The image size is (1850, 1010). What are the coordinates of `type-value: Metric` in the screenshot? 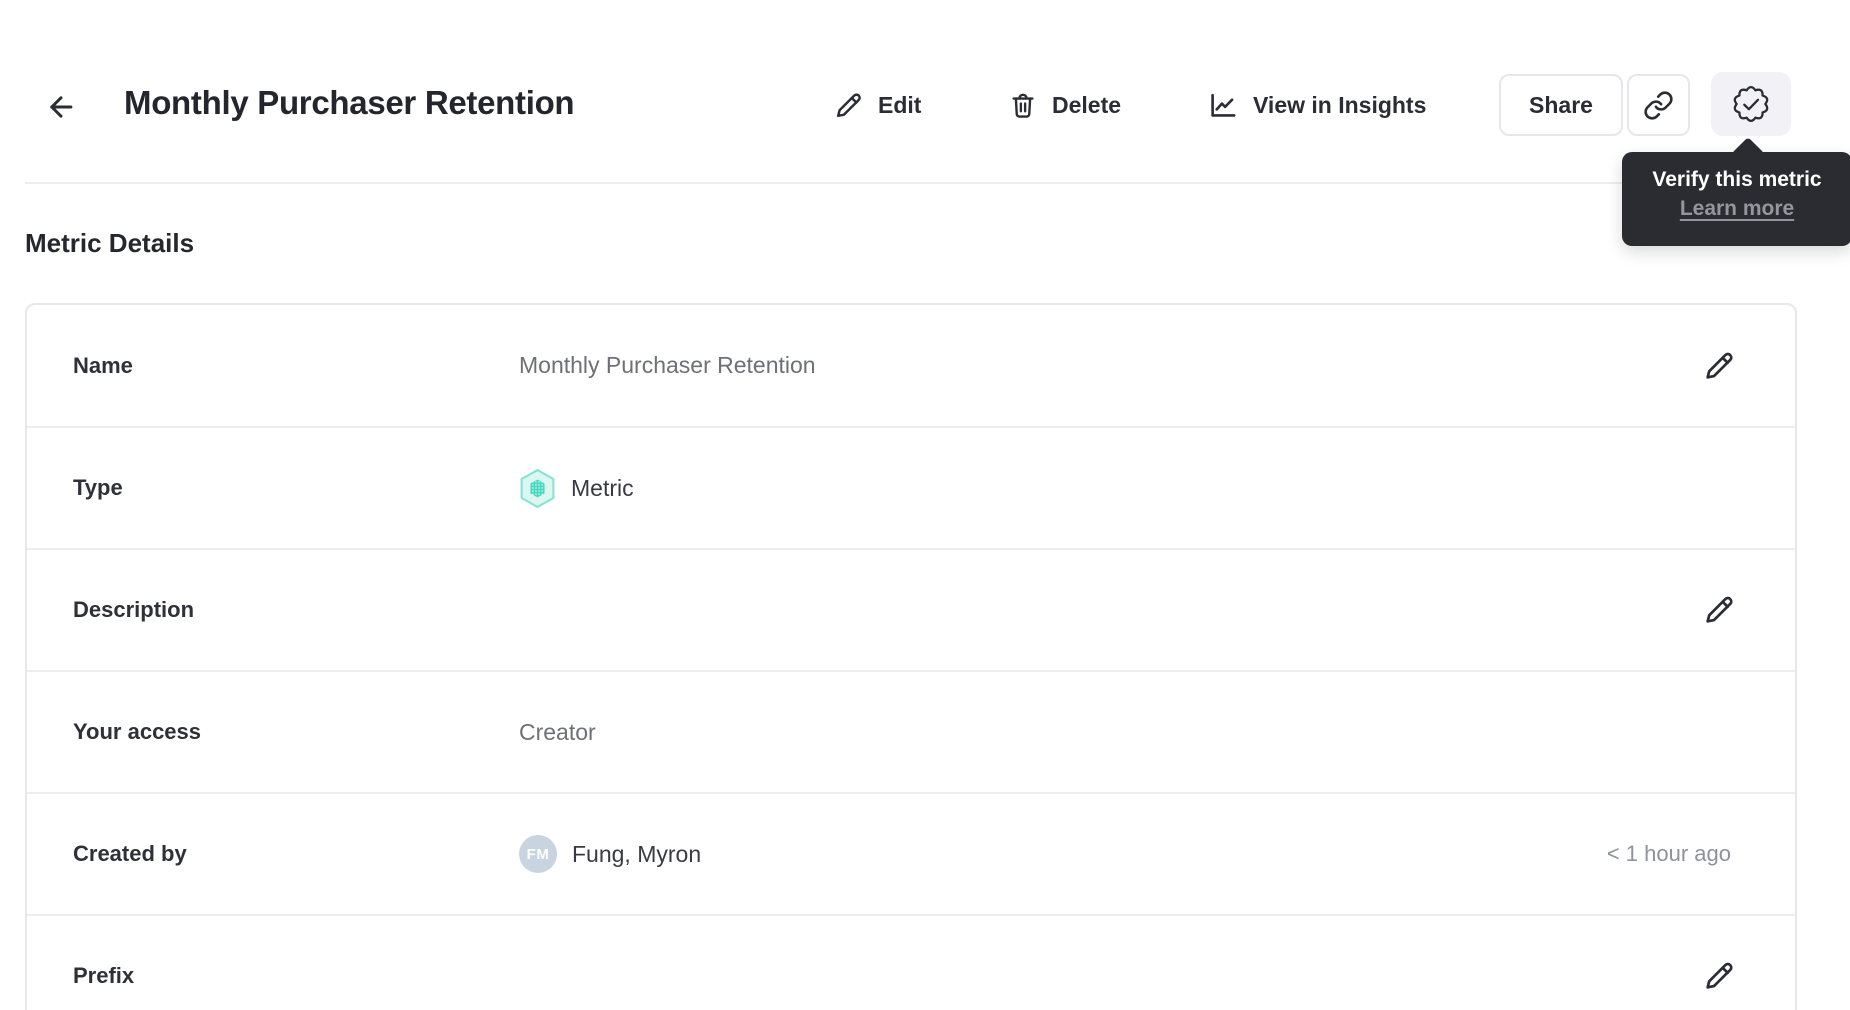 It's located at (602, 487).